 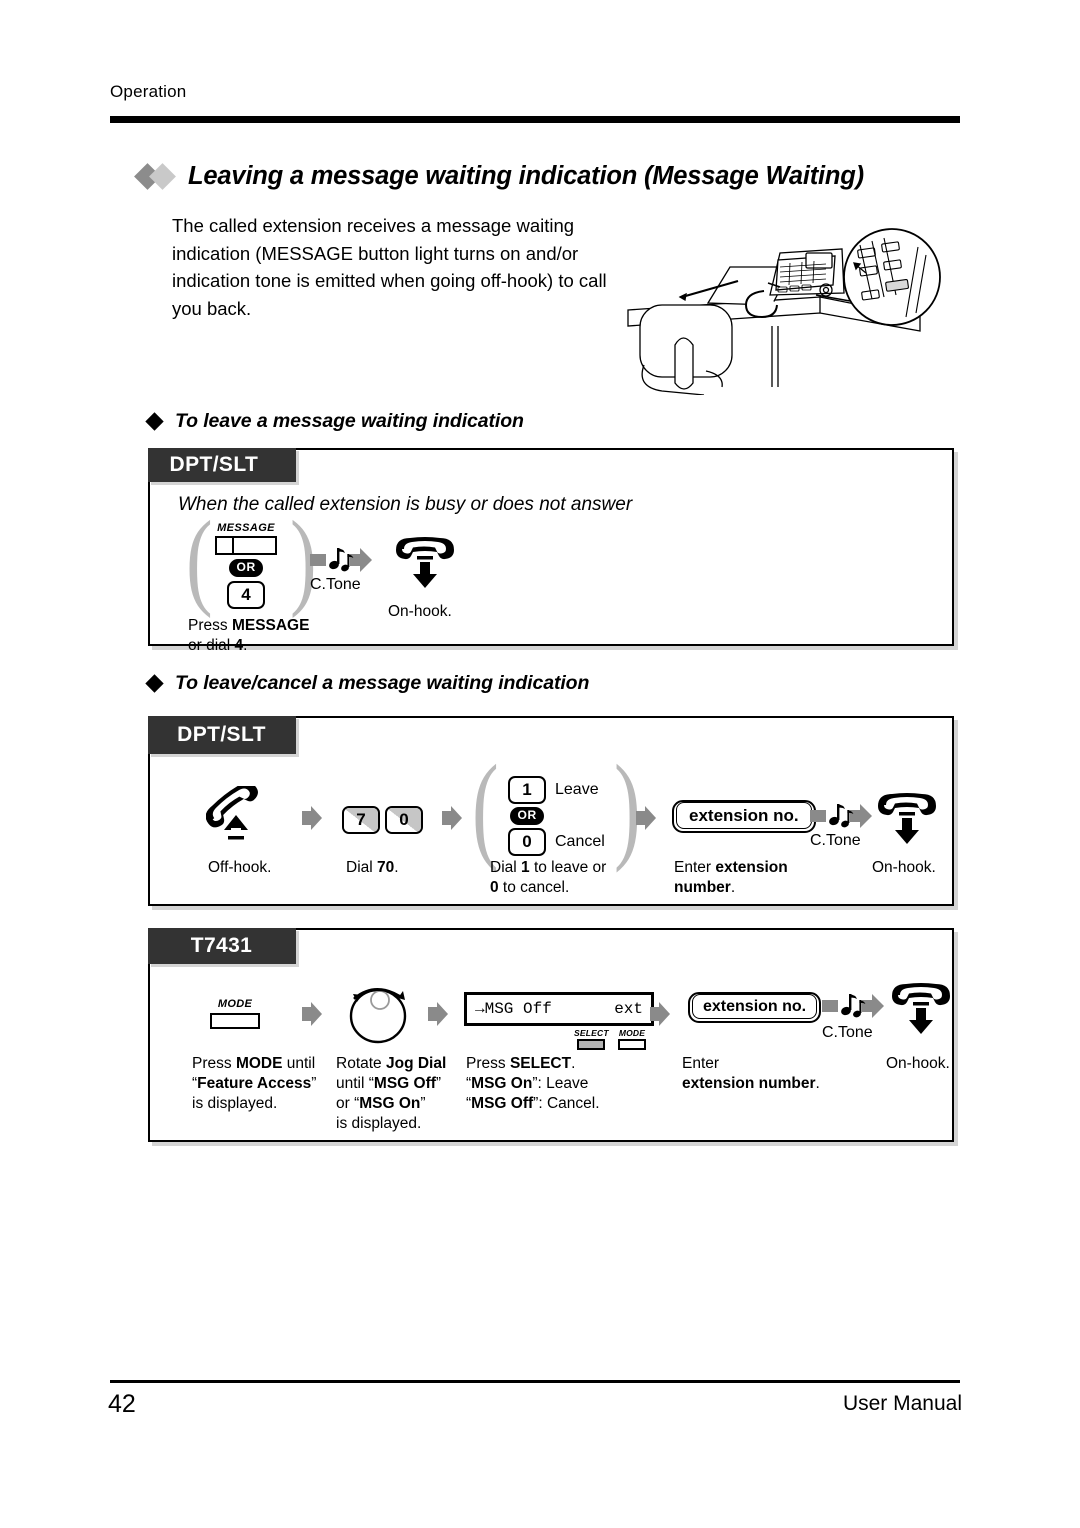 What do you see at coordinates (246, 595) in the screenshot?
I see `dial-key-4: 4` at bounding box center [246, 595].